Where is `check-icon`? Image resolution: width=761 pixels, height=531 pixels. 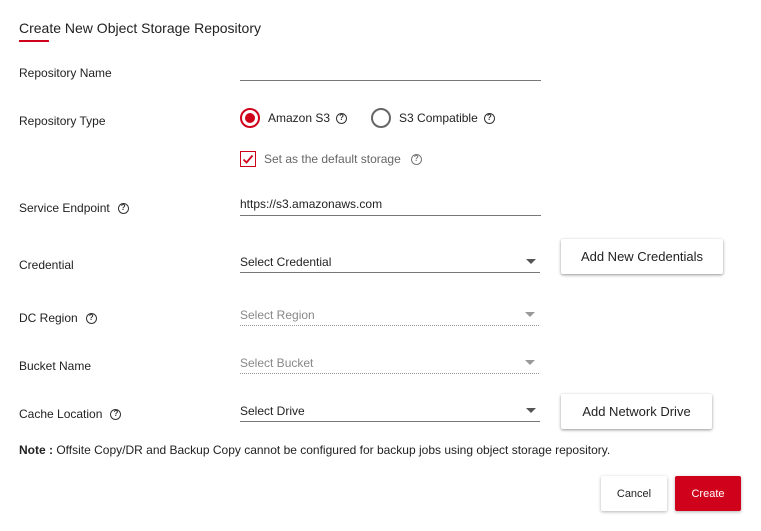
check-icon is located at coordinates (248, 159).